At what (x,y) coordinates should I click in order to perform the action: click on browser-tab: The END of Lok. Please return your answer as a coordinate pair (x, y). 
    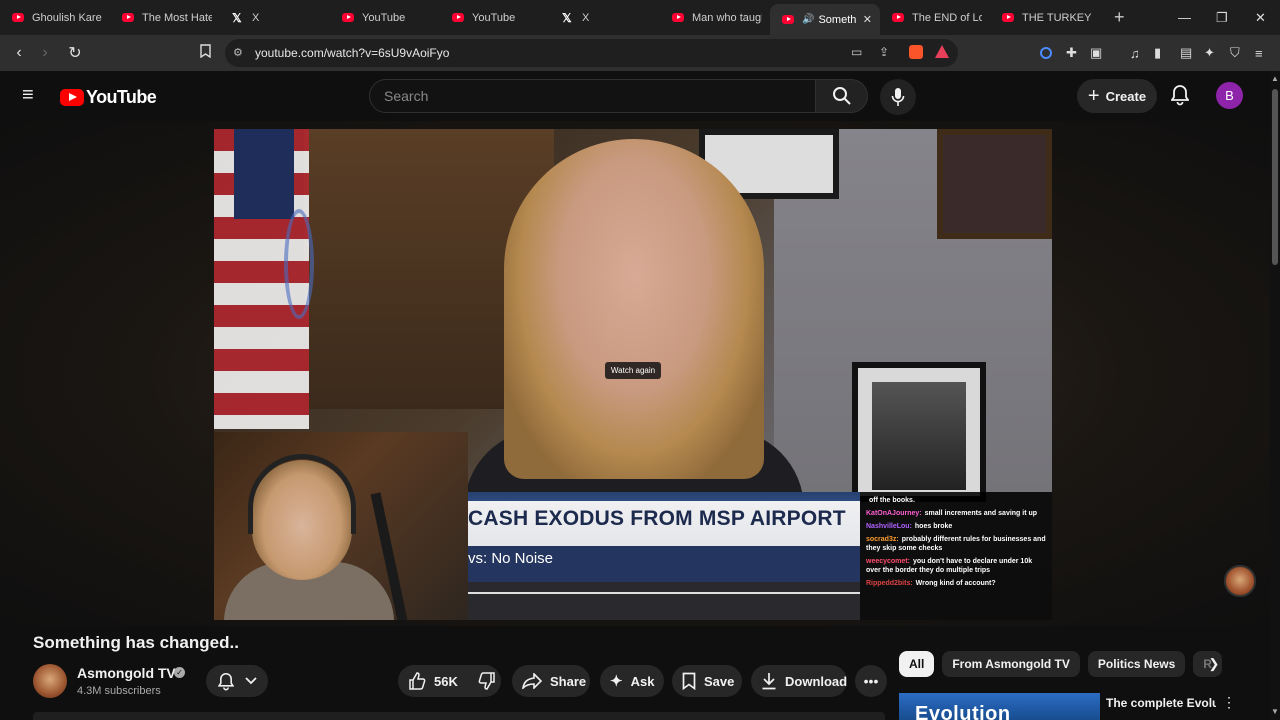
    Looking at the image, I should click on (935, 17).